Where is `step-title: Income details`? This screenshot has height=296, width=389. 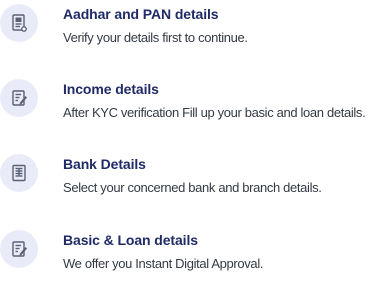 step-title: Income details is located at coordinates (111, 89).